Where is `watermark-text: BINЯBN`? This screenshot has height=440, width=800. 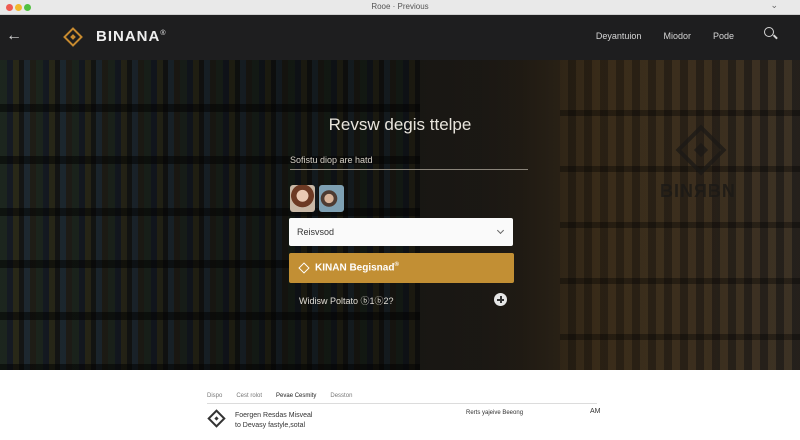
watermark-text: BINЯBN is located at coordinates (698, 191).